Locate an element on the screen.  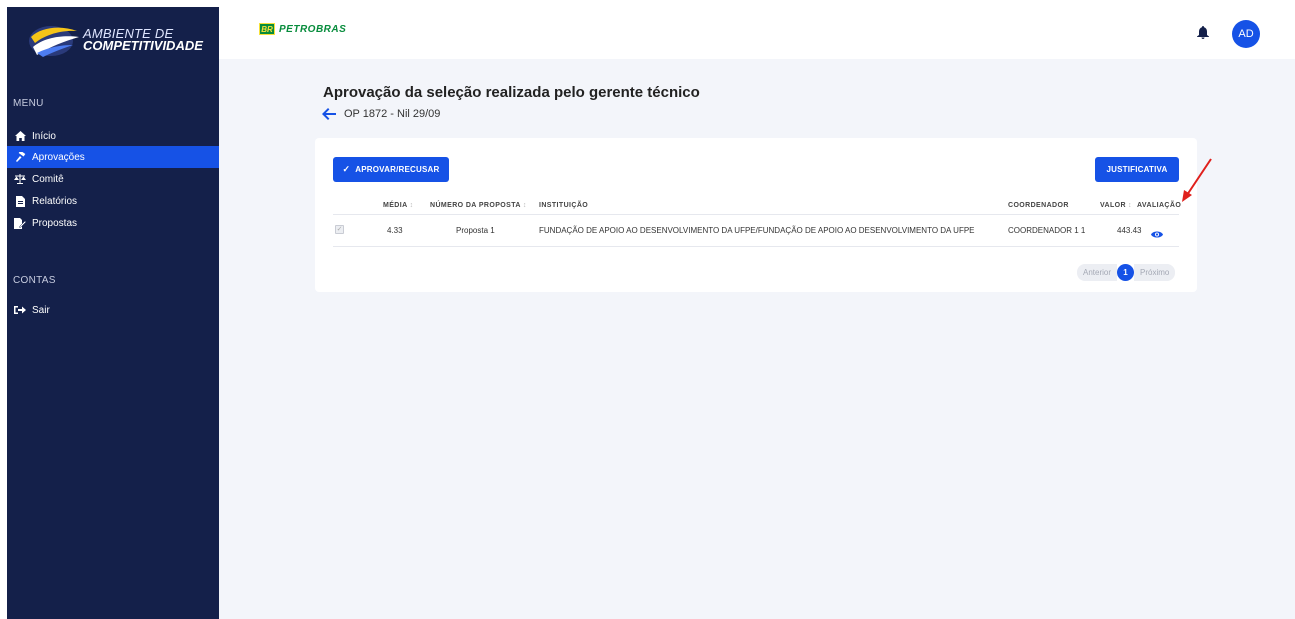
sidebar-item-sair: Sair is located at coordinates (113, 310).